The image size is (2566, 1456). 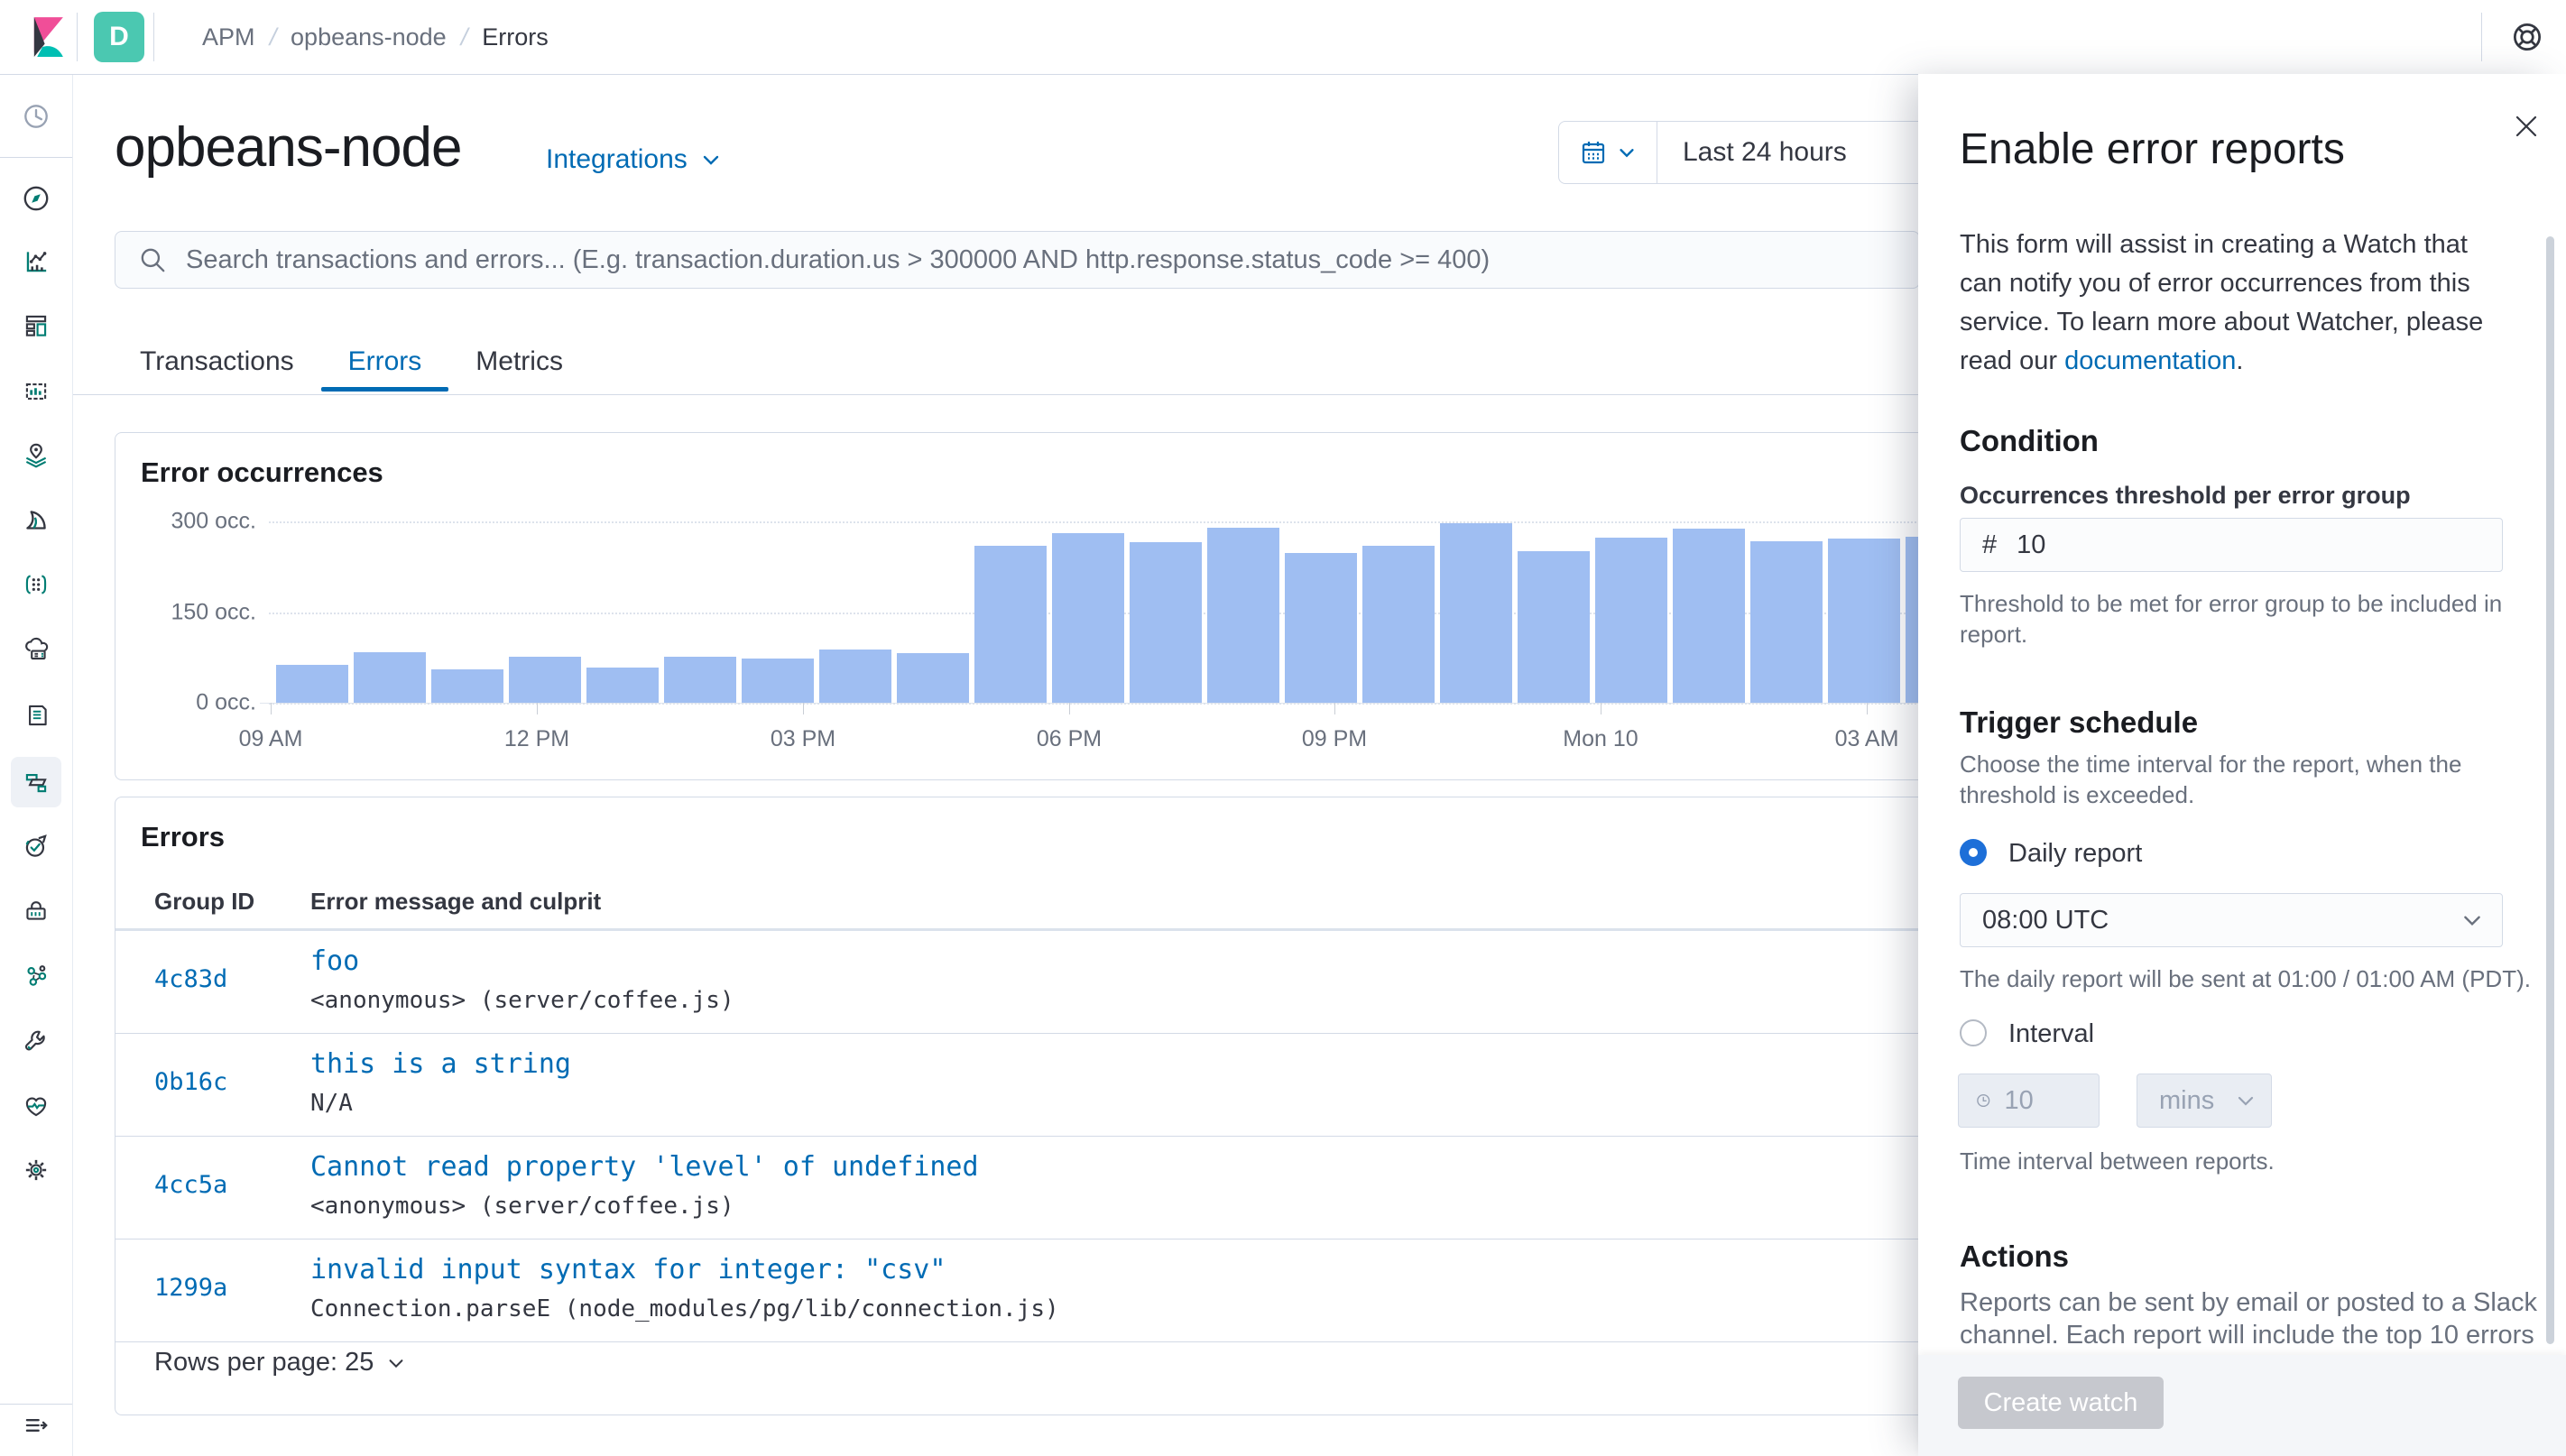 What do you see at coordinates (385, 362) in the screenshot?
I see `tab-errors: Errors` at bounding box center [385, 362].